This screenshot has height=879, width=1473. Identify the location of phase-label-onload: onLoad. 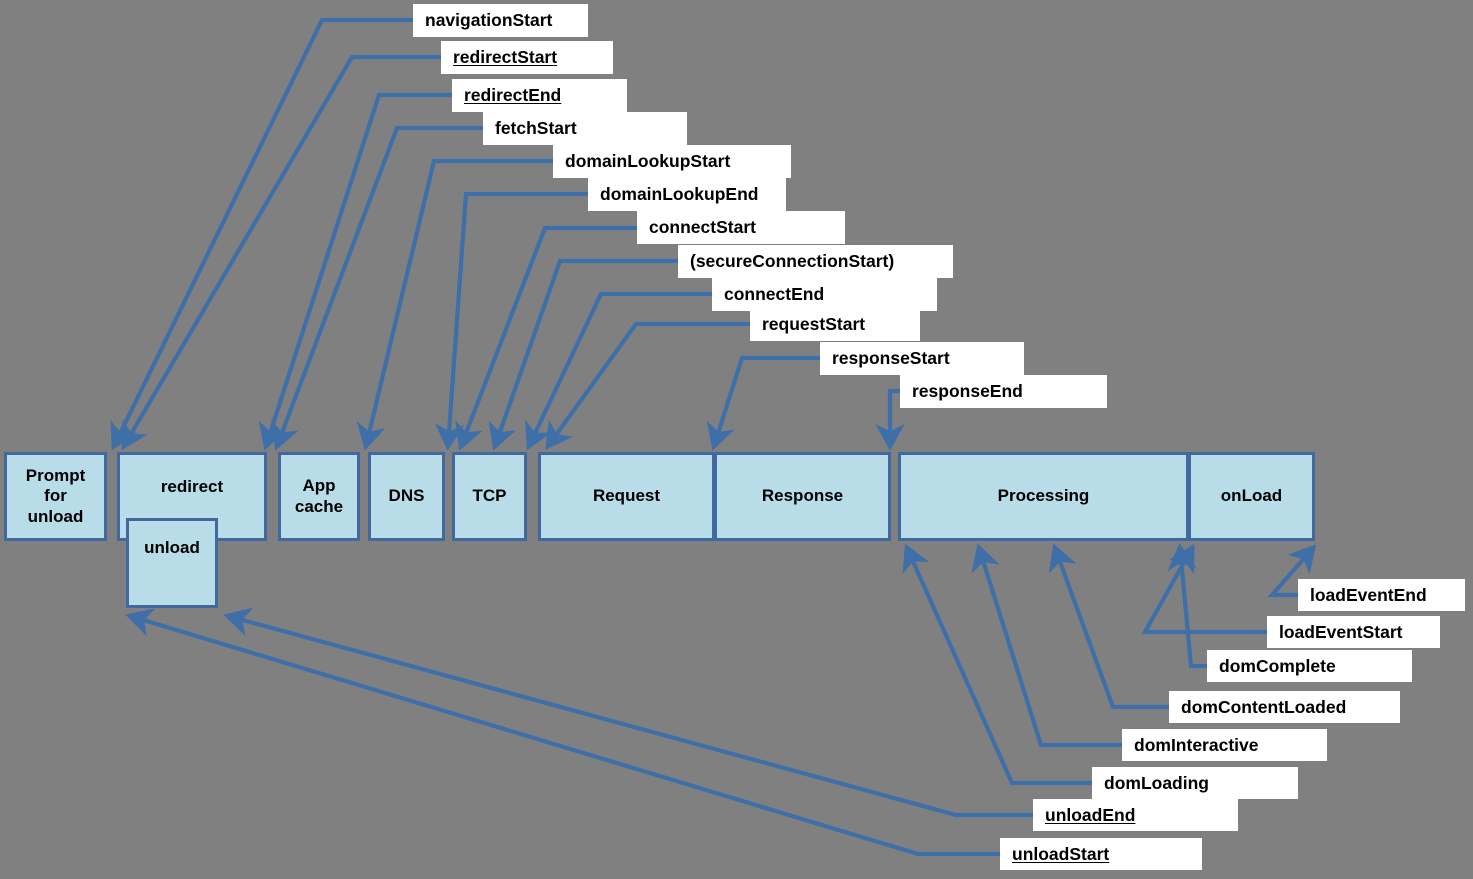
(1251, 496).